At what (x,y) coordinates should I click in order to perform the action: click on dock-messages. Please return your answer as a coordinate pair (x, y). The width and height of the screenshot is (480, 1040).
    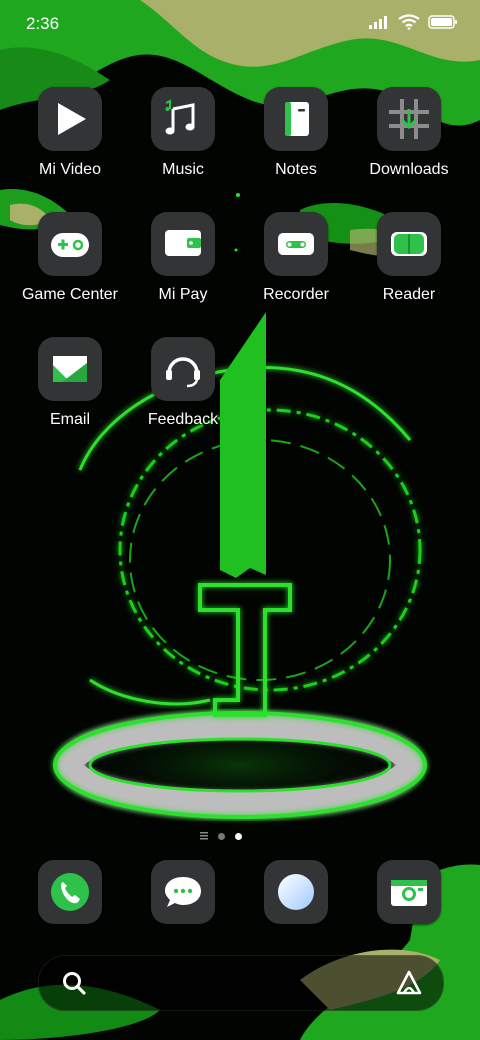
    Looking at the image, I should click on (183, 892).